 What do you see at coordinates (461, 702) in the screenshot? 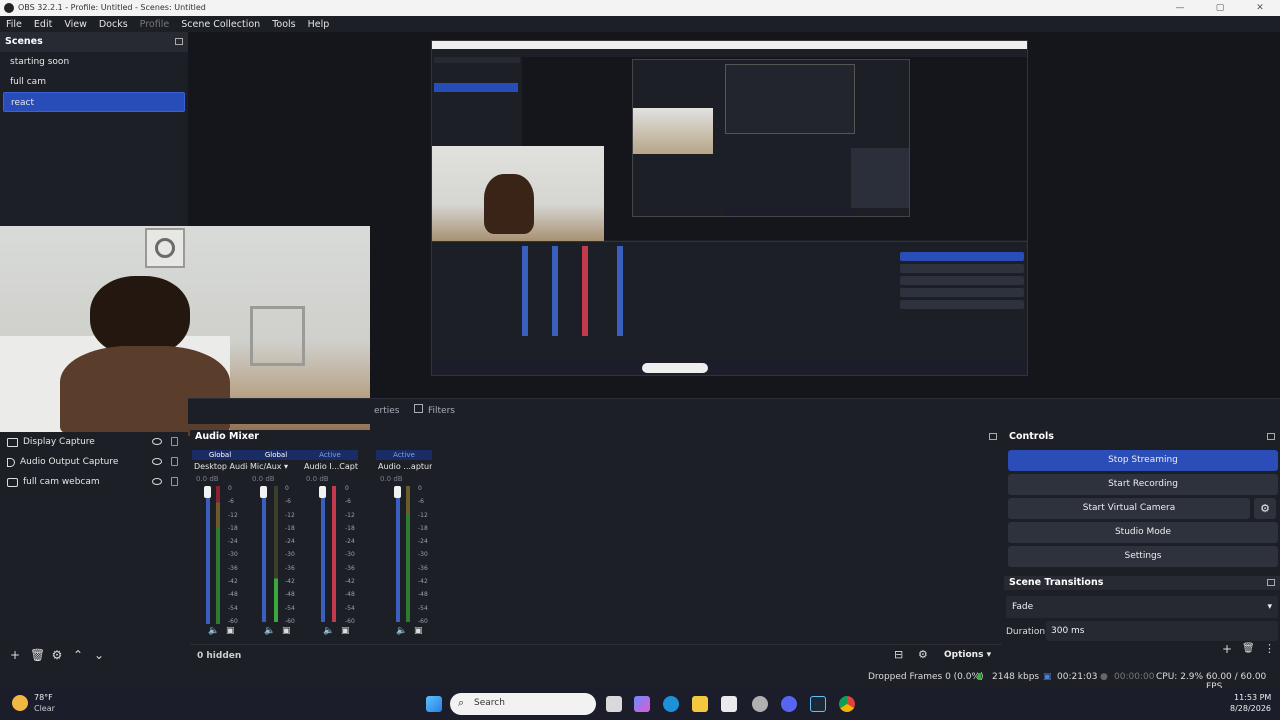
I see `search-icon: ⌕` at bounding box center [461, 702].